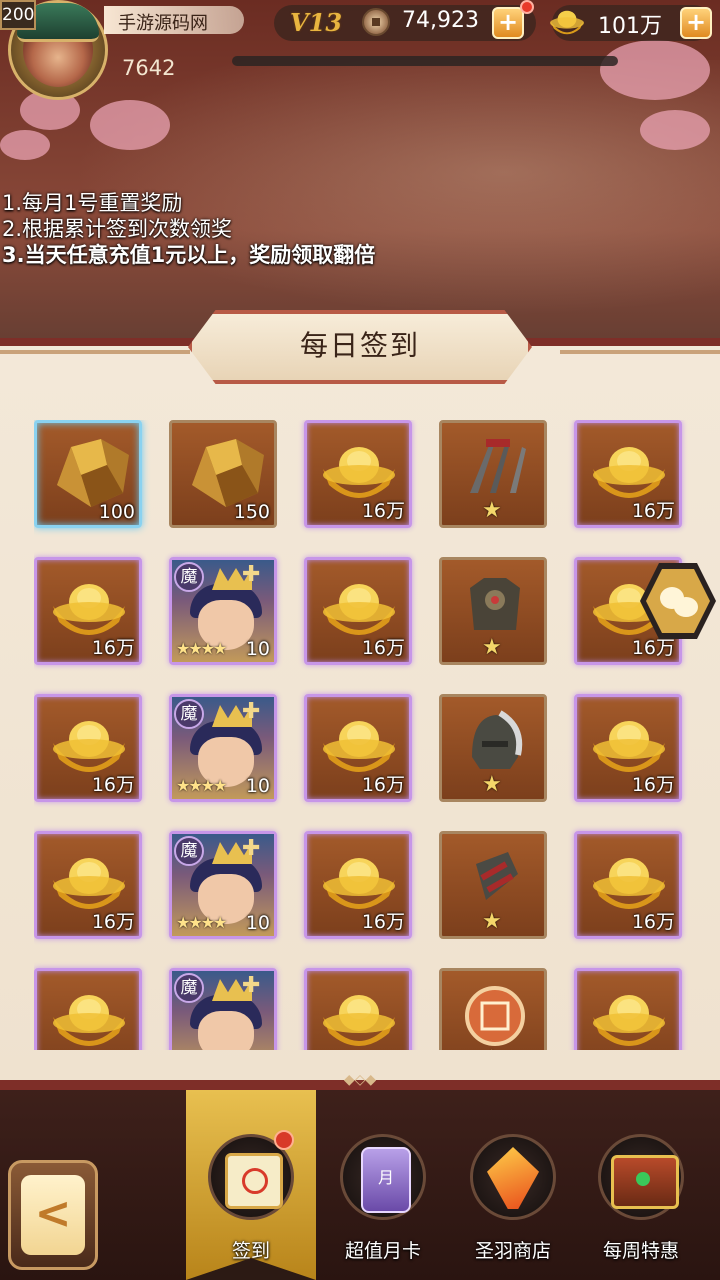 The height and width of the screenshot is (1280, 720). I want to click on token-icon, so click(495, 1016).